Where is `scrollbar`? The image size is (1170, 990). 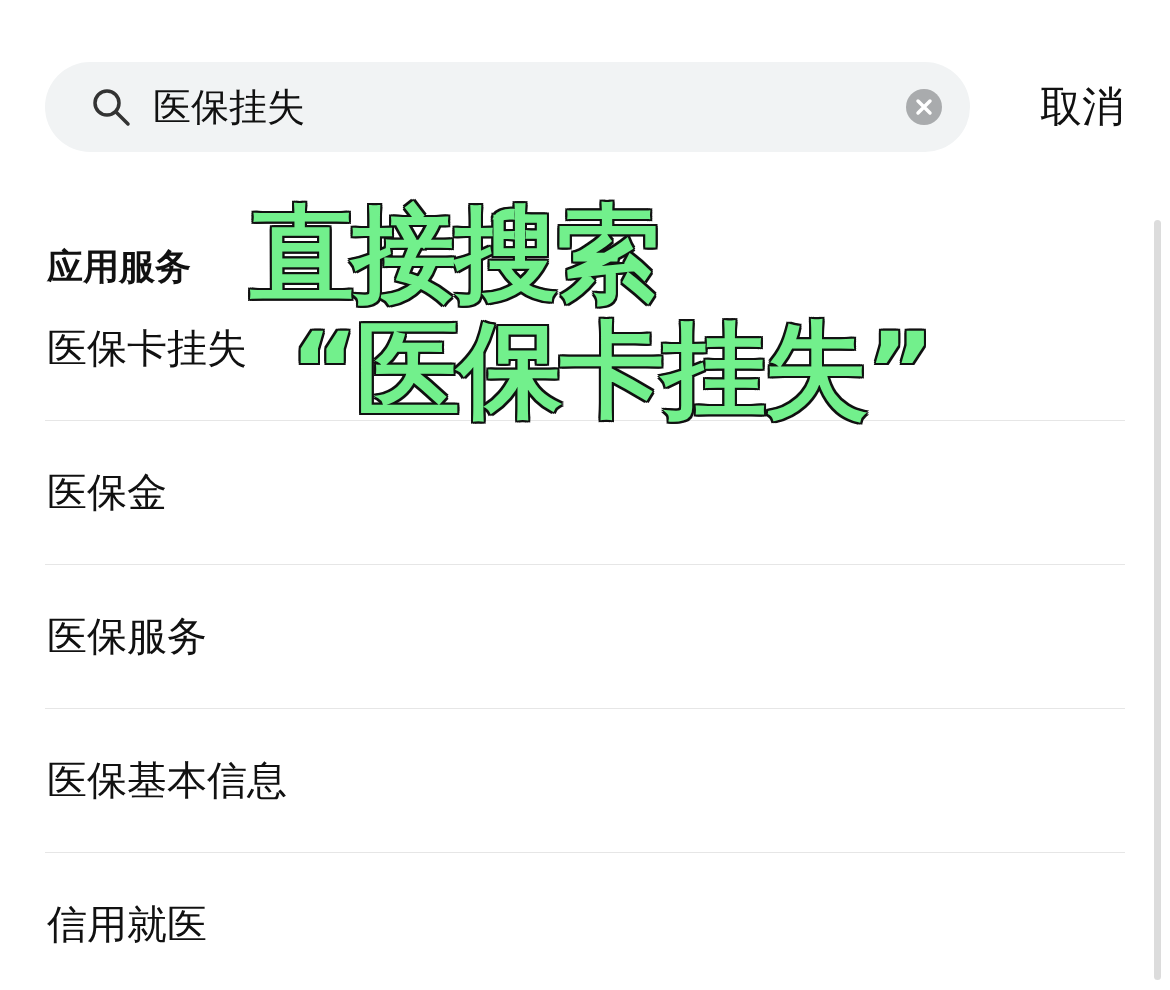 scrollbar is located at coordinates (1157, 600).